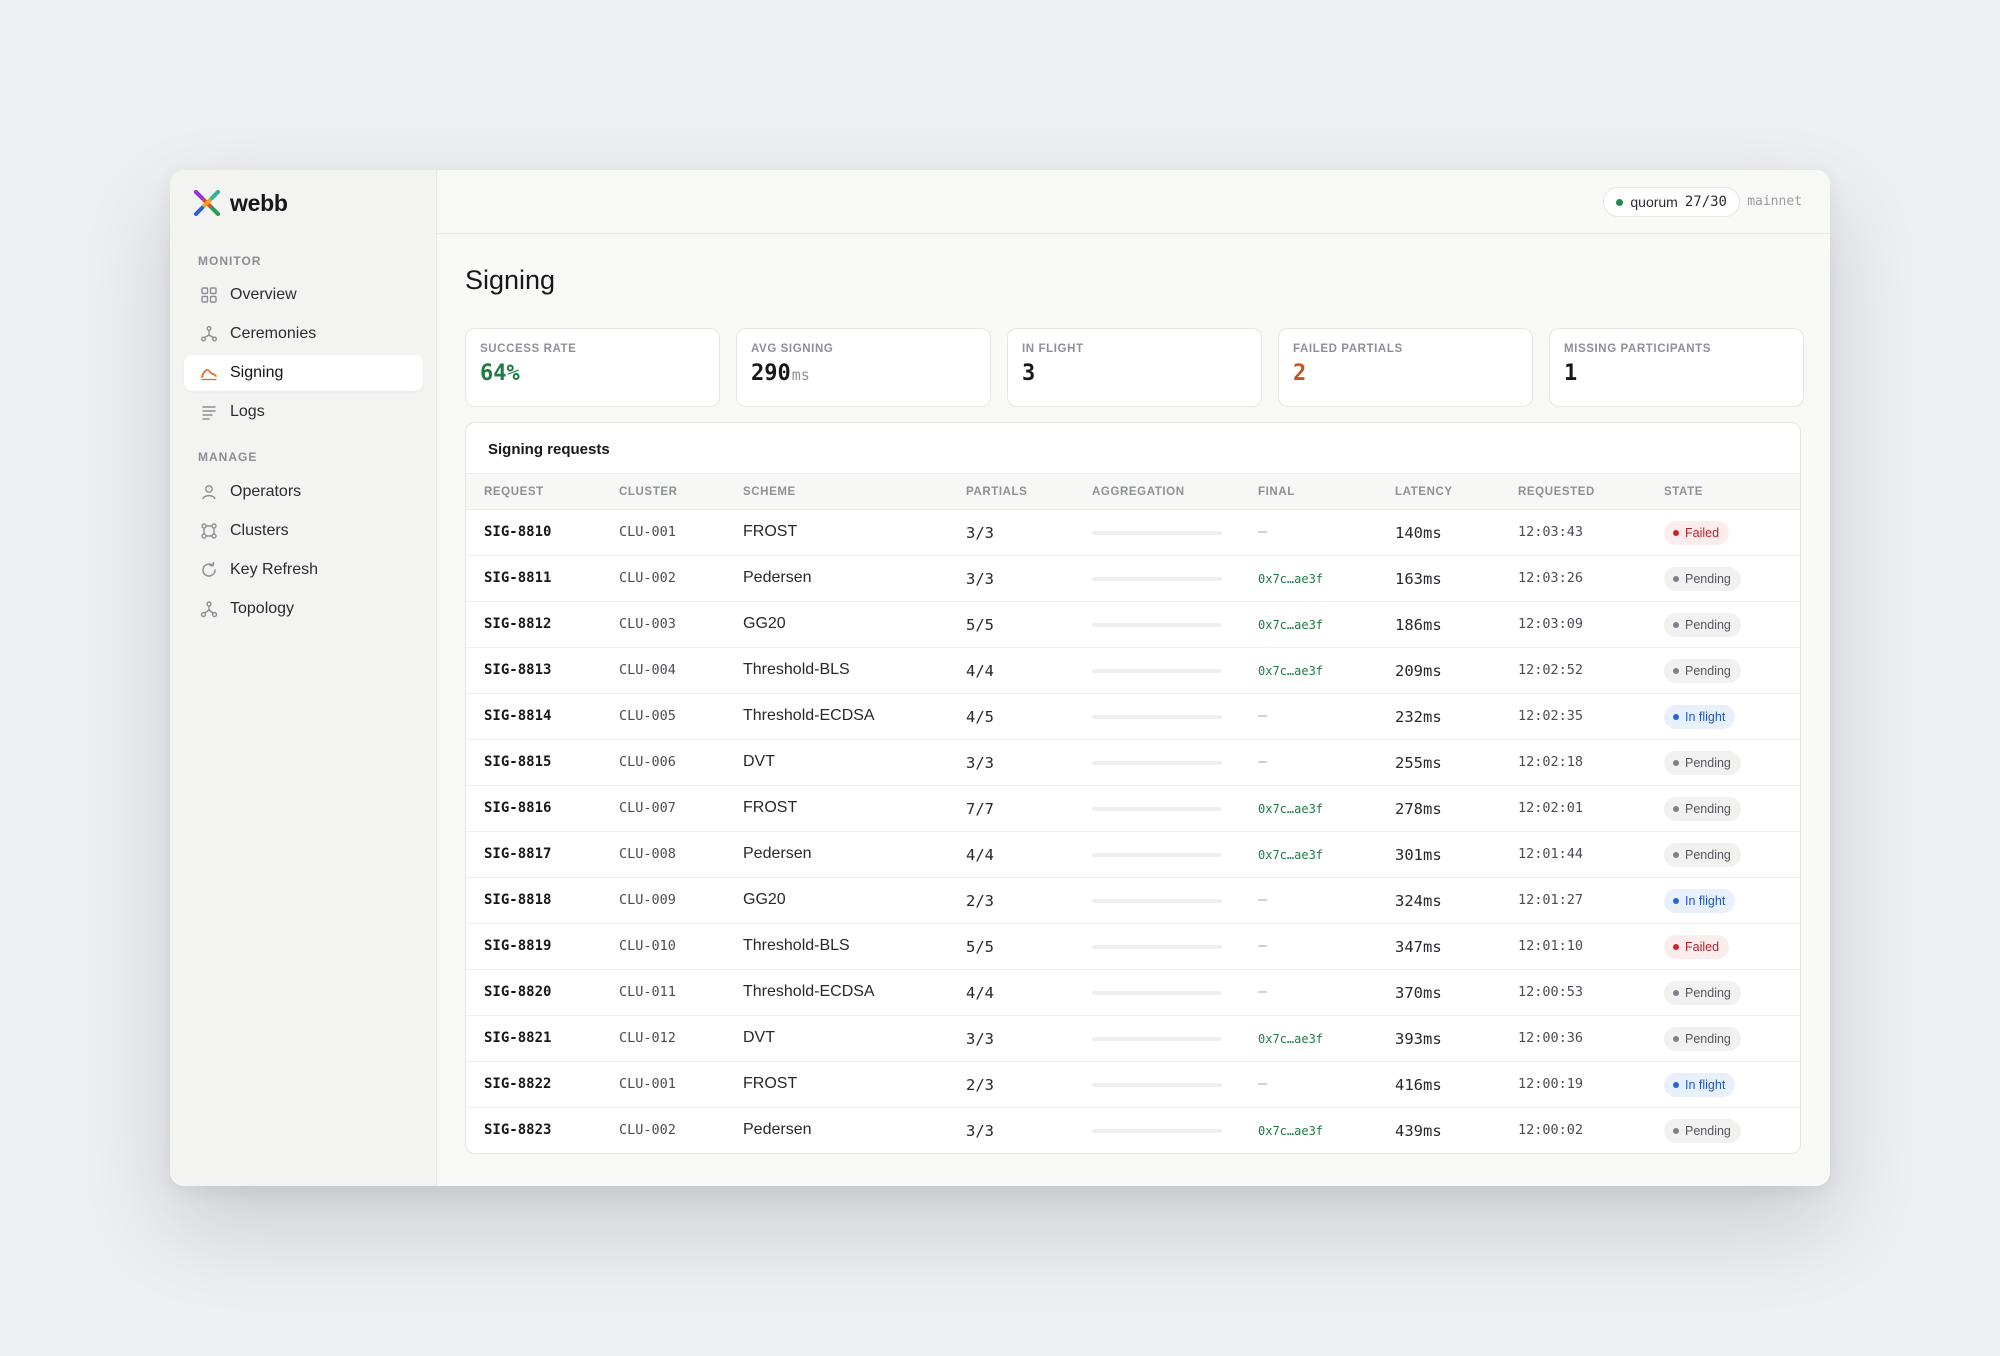 The width and height of the screenshot is (2000, 1356). What do you see at coordinates (262, 608) in the screenshot?
I see `nav-item-label: Topology` at bounding box center [262, 608].